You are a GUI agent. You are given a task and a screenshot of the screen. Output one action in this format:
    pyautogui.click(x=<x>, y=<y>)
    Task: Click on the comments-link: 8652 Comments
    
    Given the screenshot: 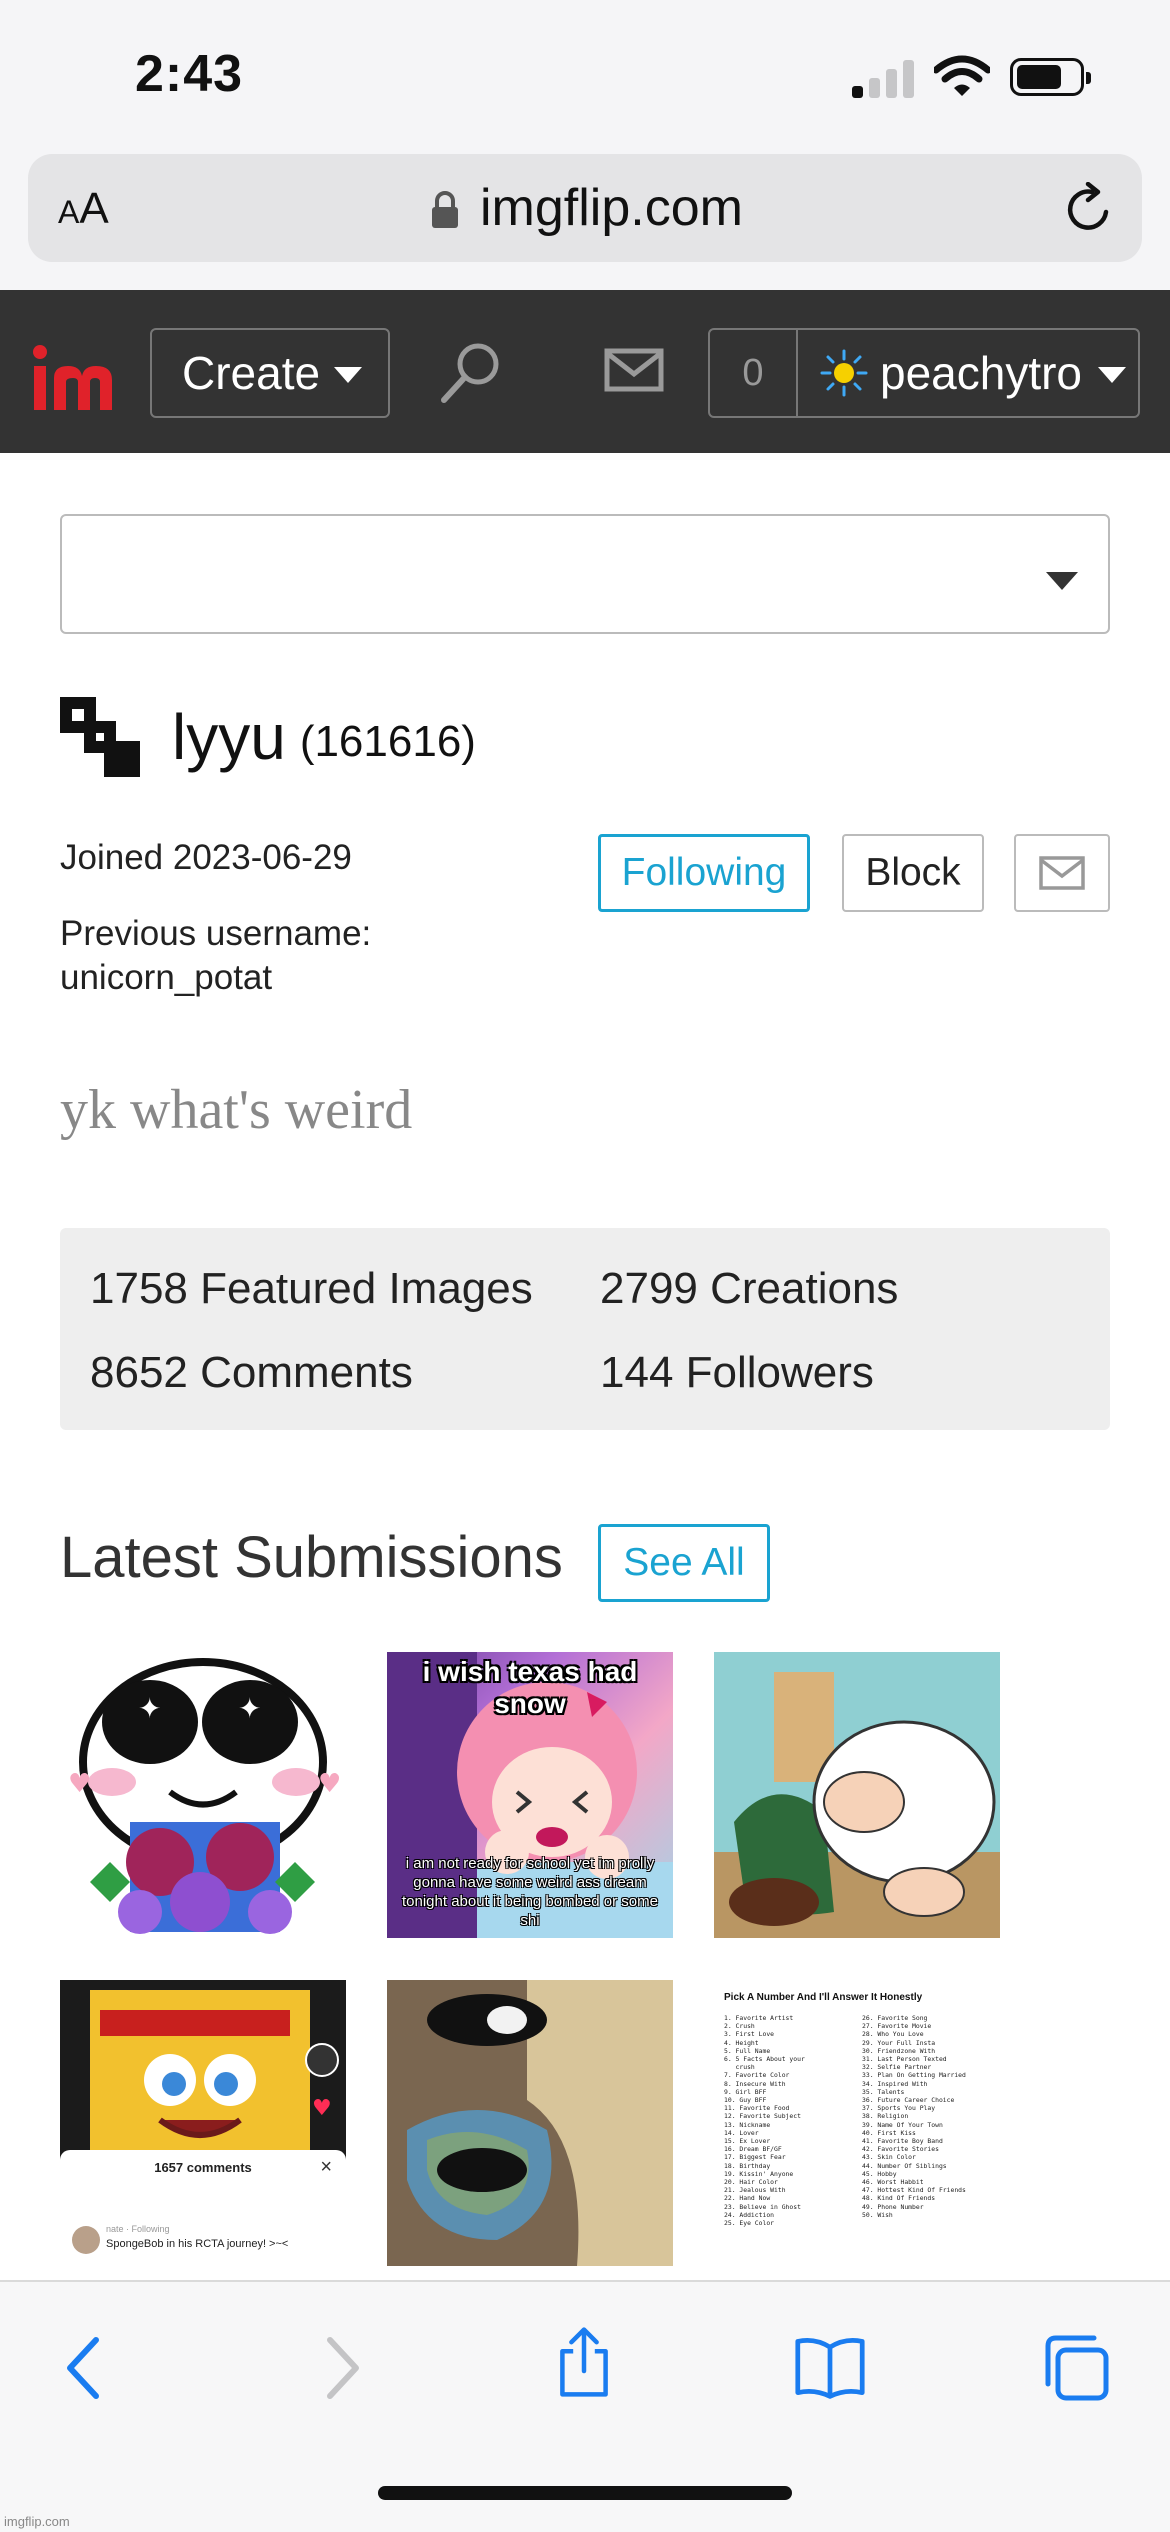 What is the action you would take?
    pyautogui.click(x=251, y=1373)
    